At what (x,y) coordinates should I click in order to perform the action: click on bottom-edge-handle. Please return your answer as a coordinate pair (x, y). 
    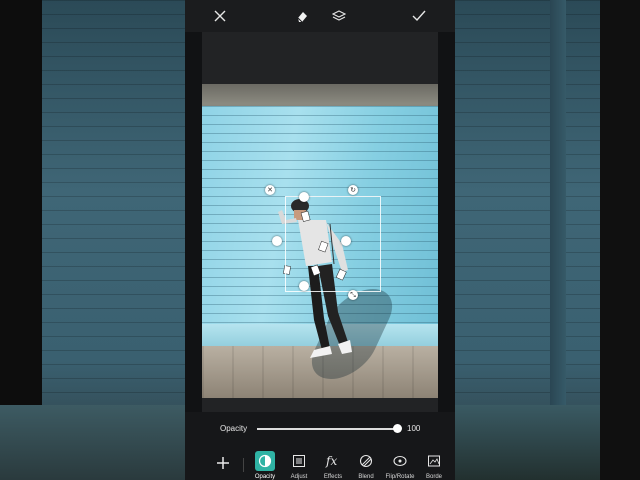
    Looking at the image, I should click on (304, 286).